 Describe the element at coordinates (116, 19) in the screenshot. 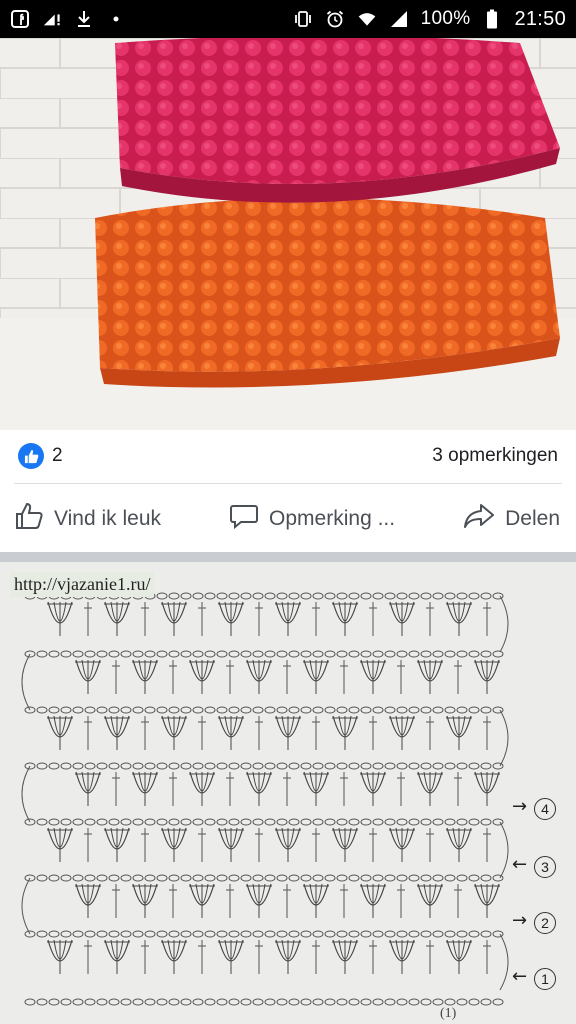

I see `dot-icon` at that location.